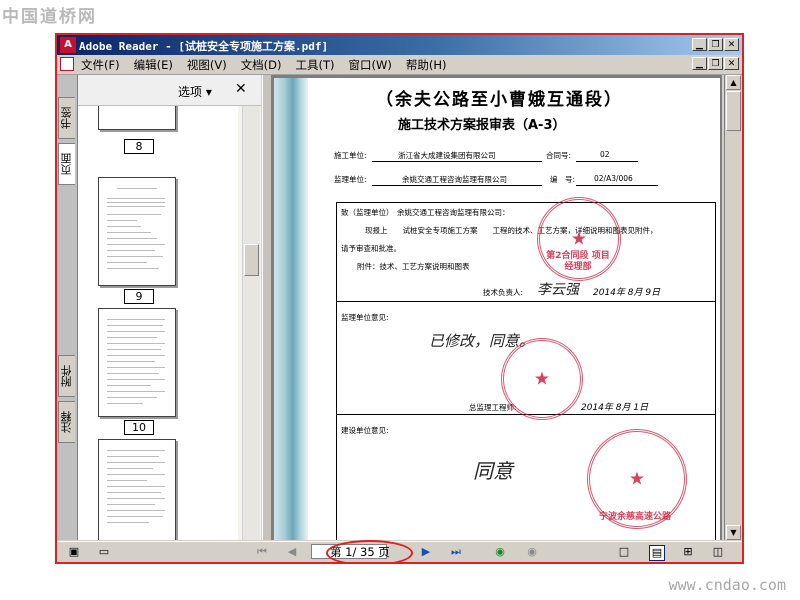  Describe the element at coordinates (207, 65) in the screenshot. I see `menu-view: 视图(V)` at that location.